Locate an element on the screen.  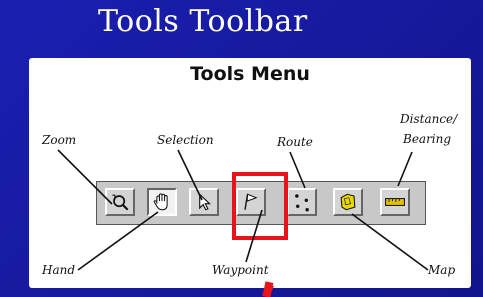
ruler-icon is located at coordinates (395, 202).